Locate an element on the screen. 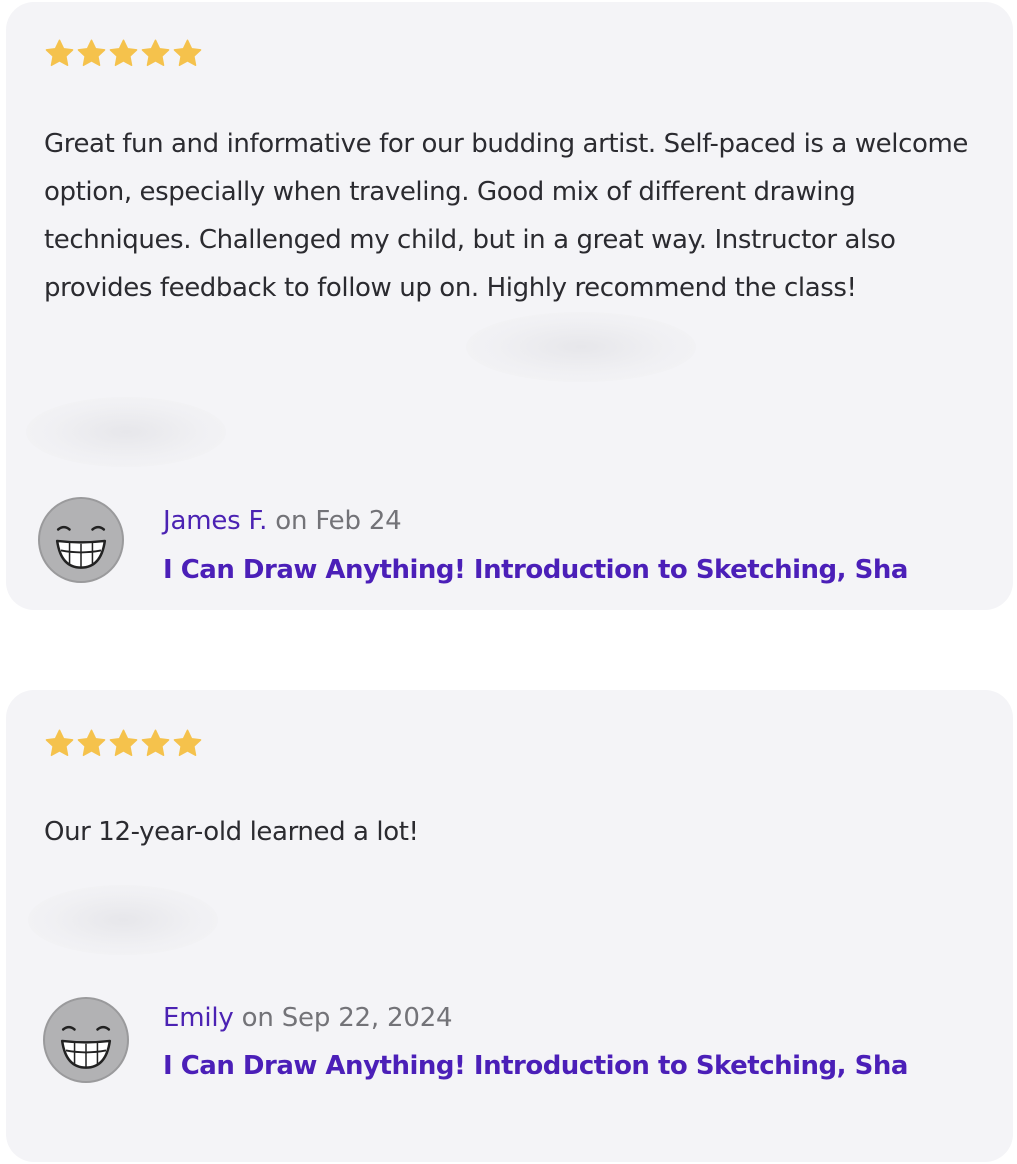 The image size is (1017, 1164). review-byline: Emily on Sep 22, 2024 is located at coordinates (308, 1018).